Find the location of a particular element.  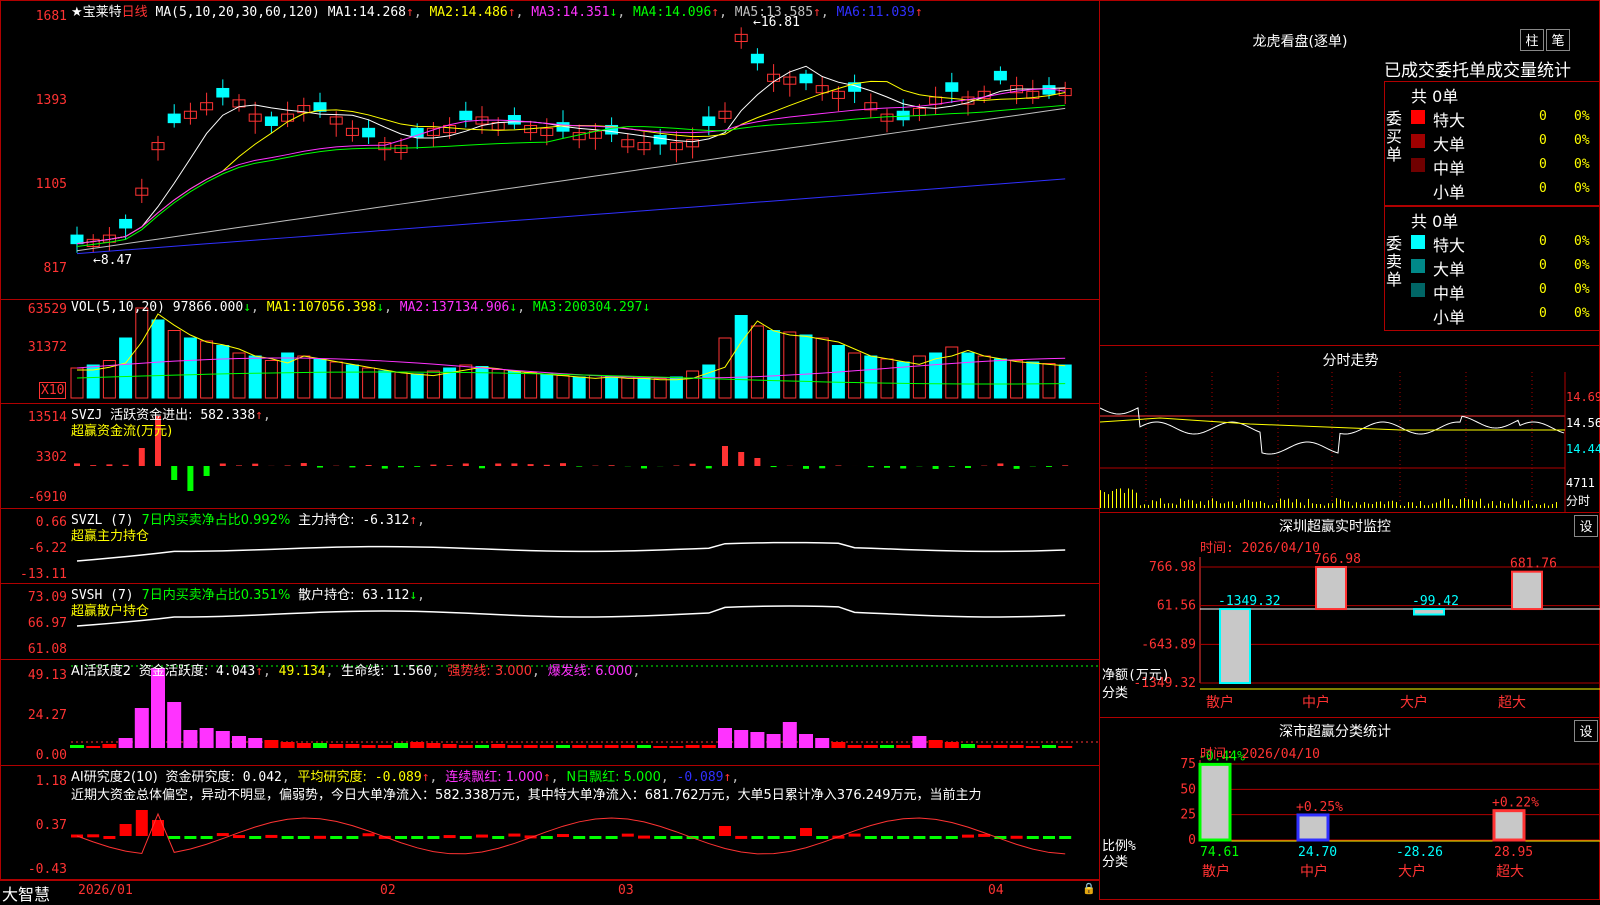

low-price-value: 8.47 is located at coordinates (116, 260).